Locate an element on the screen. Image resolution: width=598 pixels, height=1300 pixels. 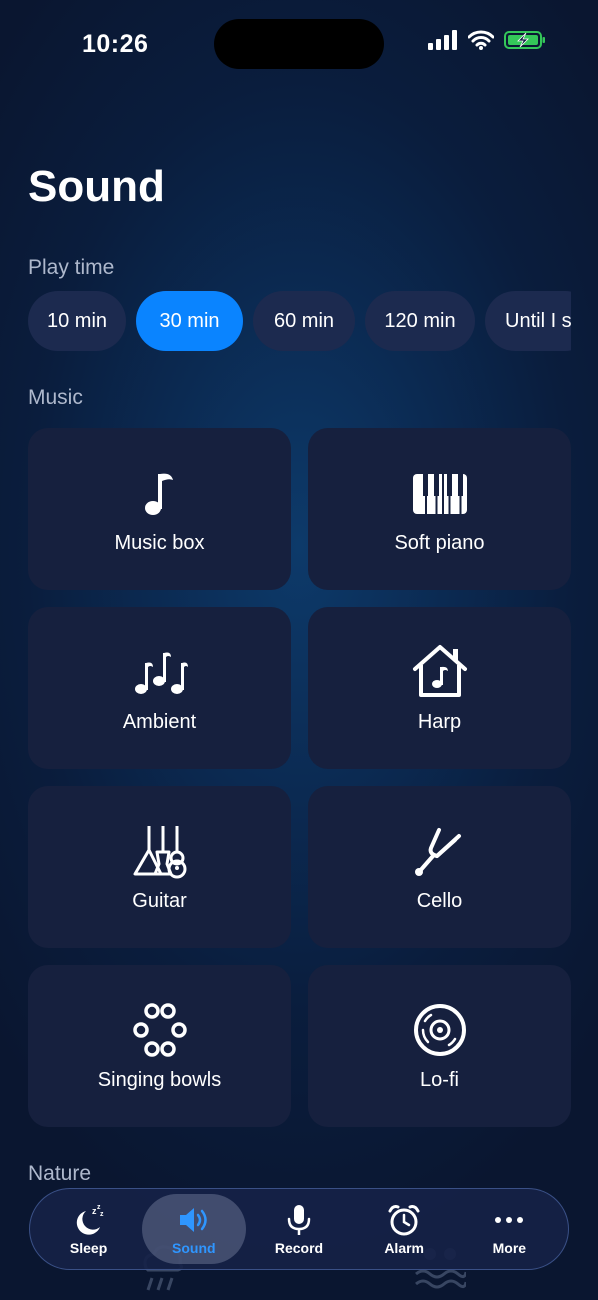
status-time: 10:26 is located at coordinates (115, 44).